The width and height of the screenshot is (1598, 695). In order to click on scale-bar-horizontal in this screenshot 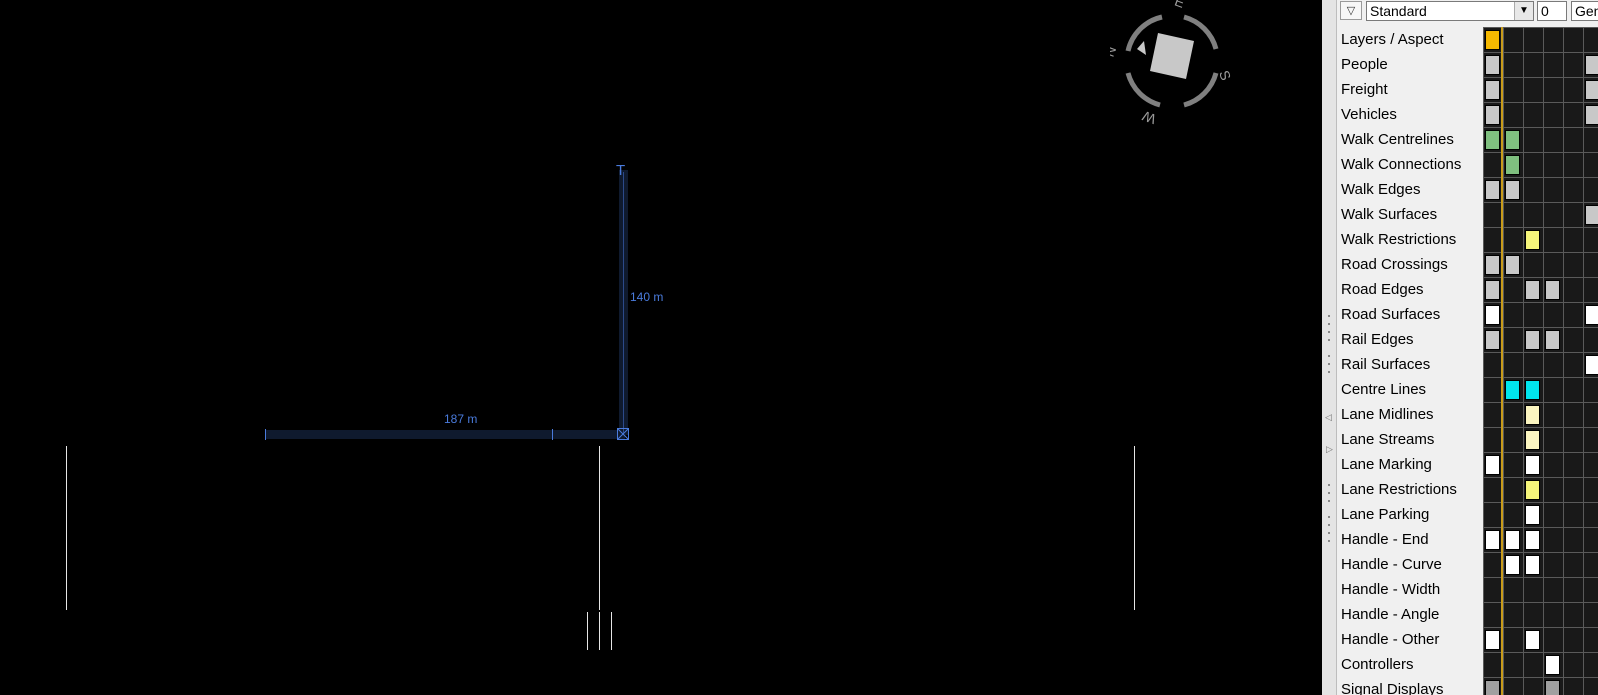, I will do `click(445, 434)`.